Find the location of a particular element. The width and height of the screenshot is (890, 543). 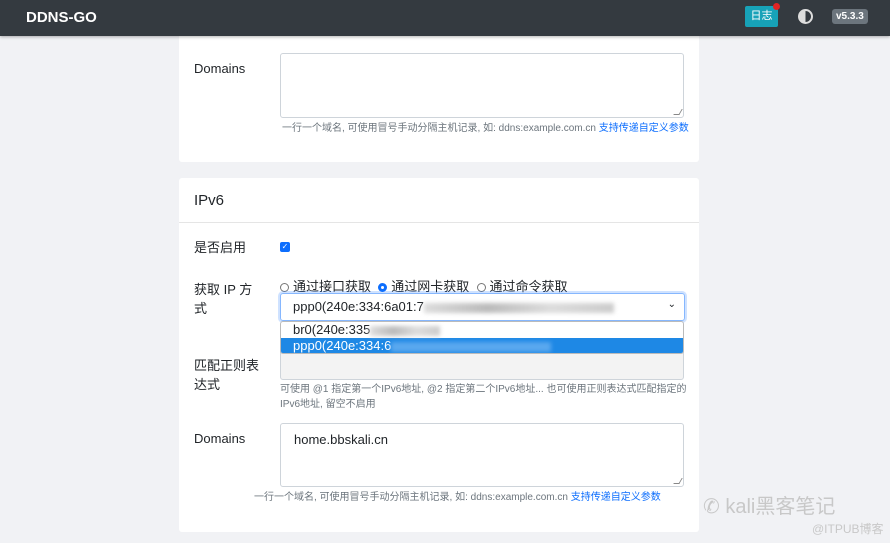

navbar: DDNS-GO 日志 v5.3.3 is located at coordinates (445, 18).